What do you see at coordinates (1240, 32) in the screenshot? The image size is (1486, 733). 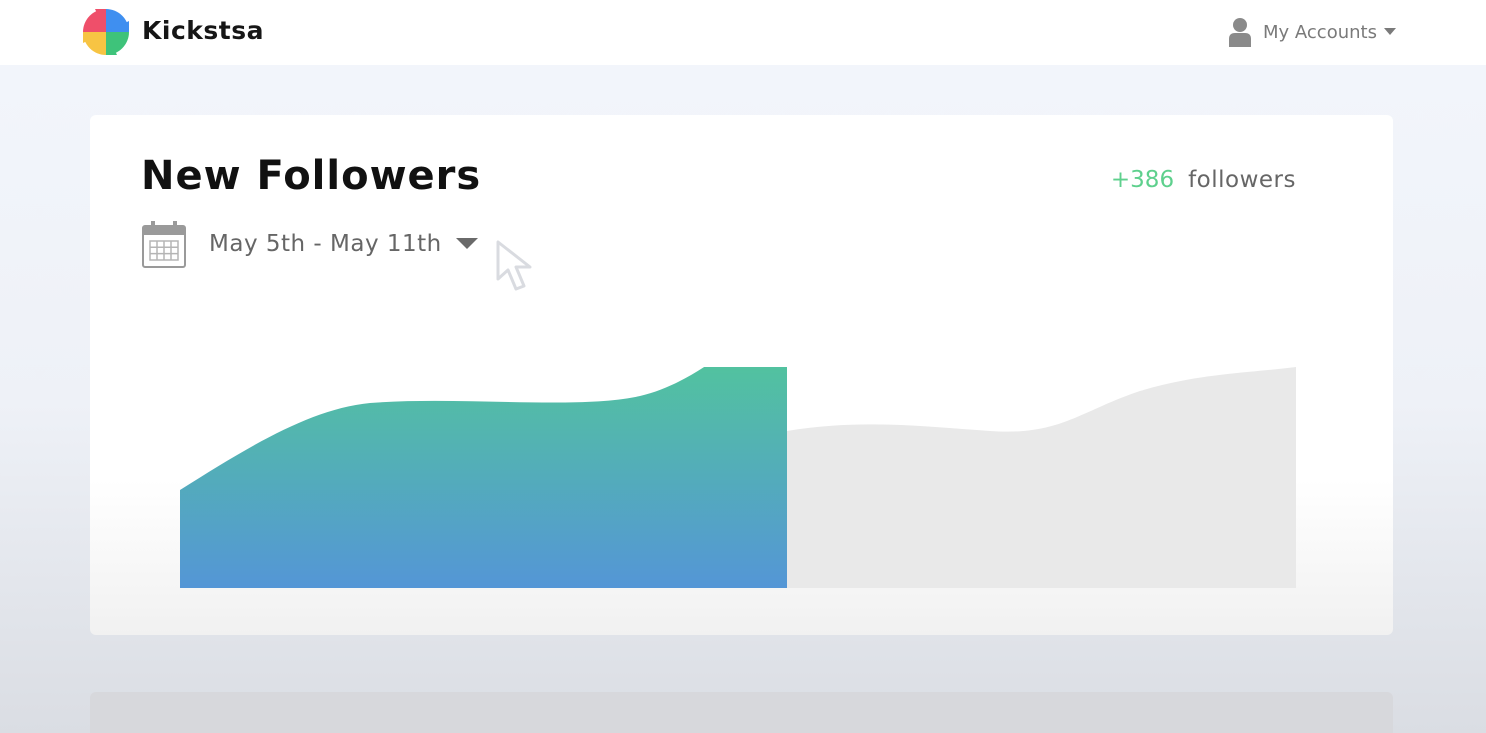 I see `user-icon` at bounding box center [1240, 32].